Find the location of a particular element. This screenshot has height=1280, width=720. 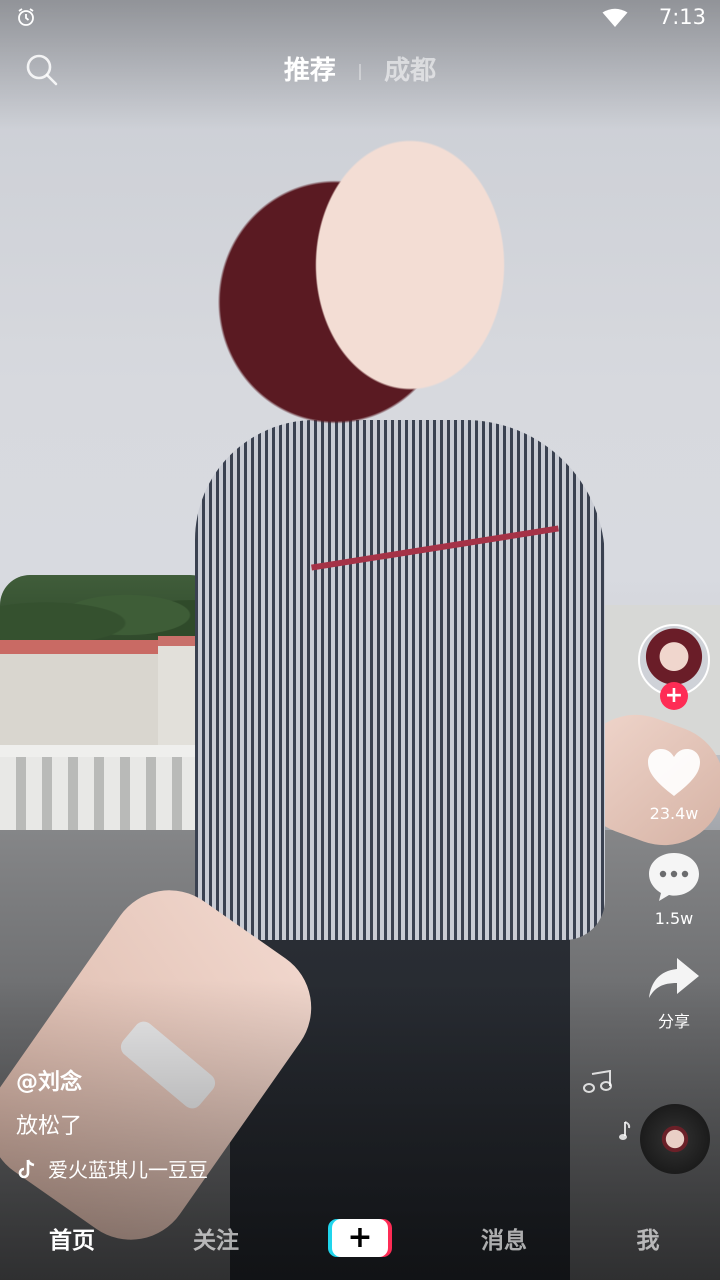

tab-city: 成都 is located at coordinates (410, 68).